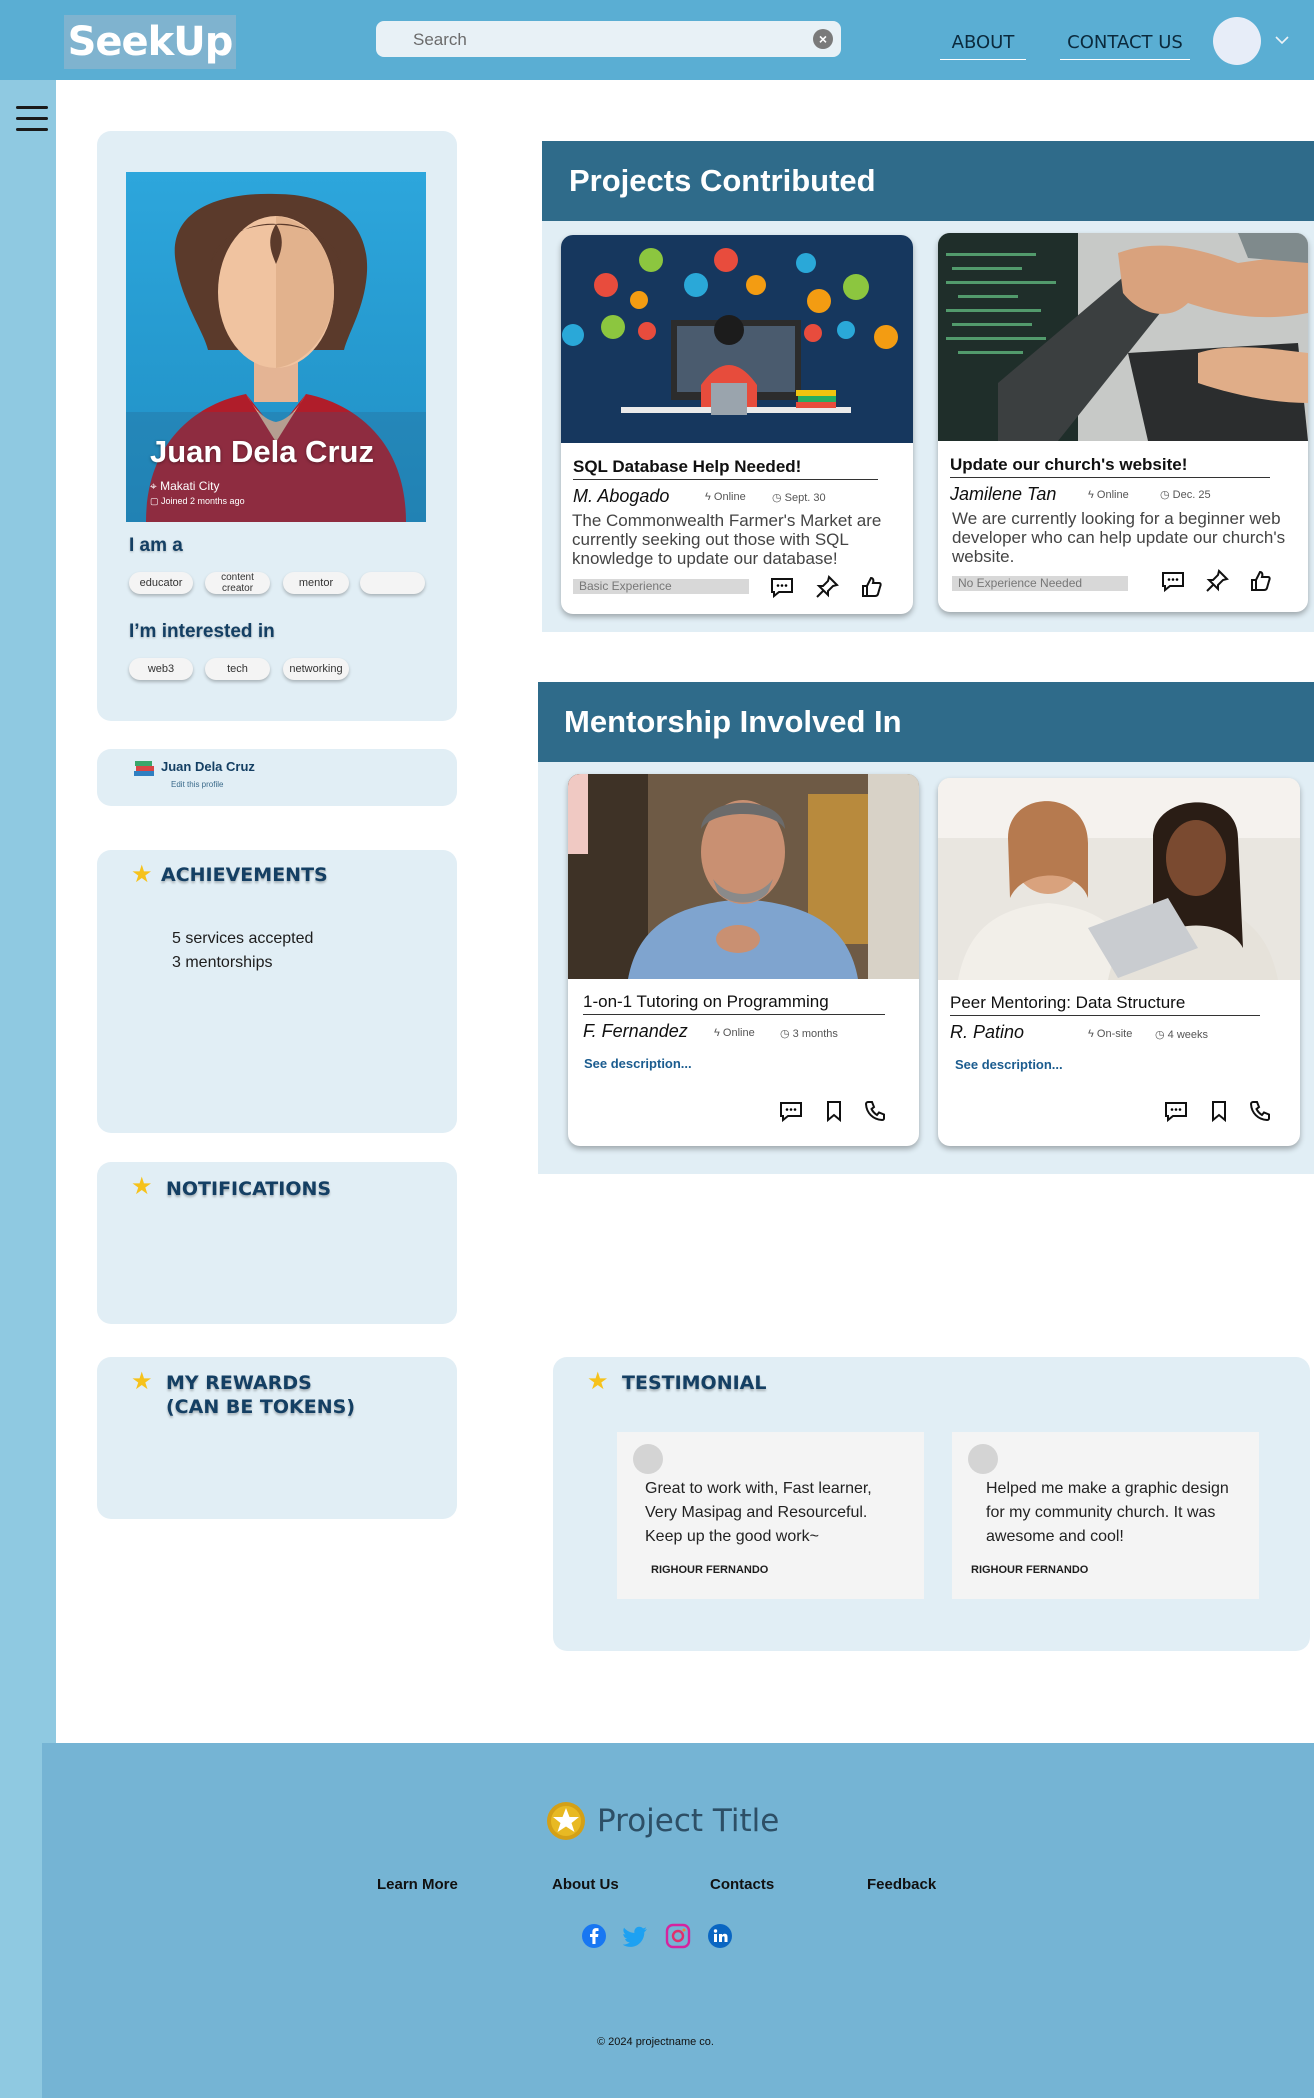 The height and width of the screenshot is (2098, 1314). I want to click on interests-heading: I’m interested in, so click(202, 631).